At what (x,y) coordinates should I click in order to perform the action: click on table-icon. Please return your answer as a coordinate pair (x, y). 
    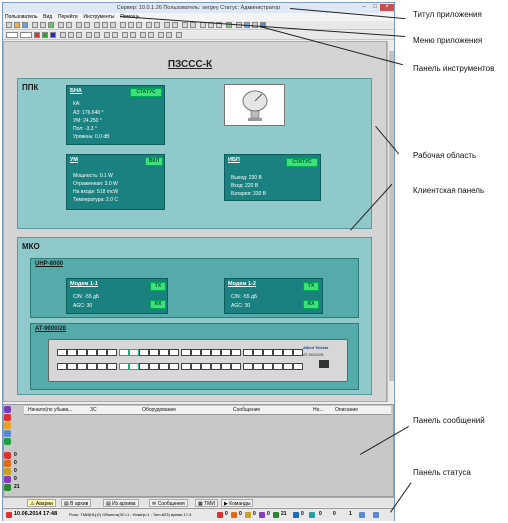
    Looking at the image, I should click on (125, 35).